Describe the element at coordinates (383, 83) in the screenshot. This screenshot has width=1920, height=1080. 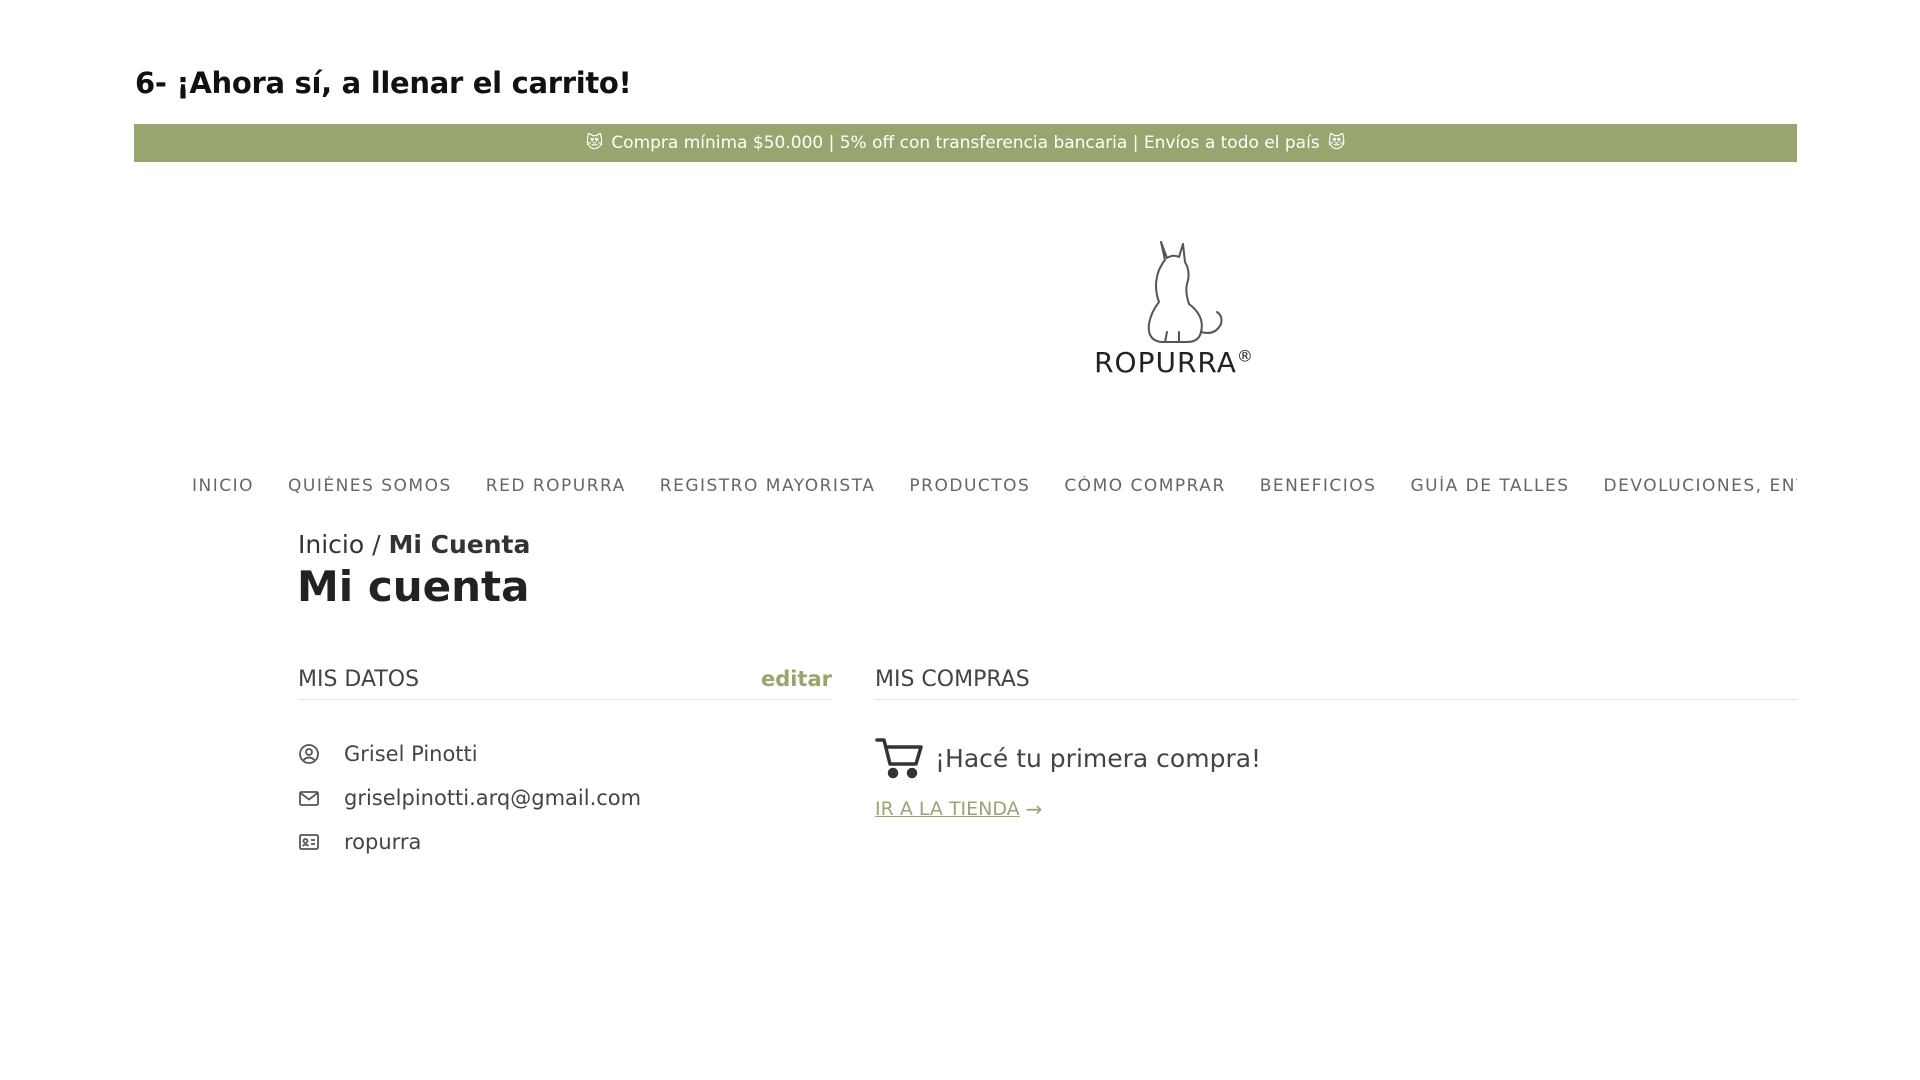
I see `step-title: 6- ¡Ahora sí, a llenar el carrito!` at that location.